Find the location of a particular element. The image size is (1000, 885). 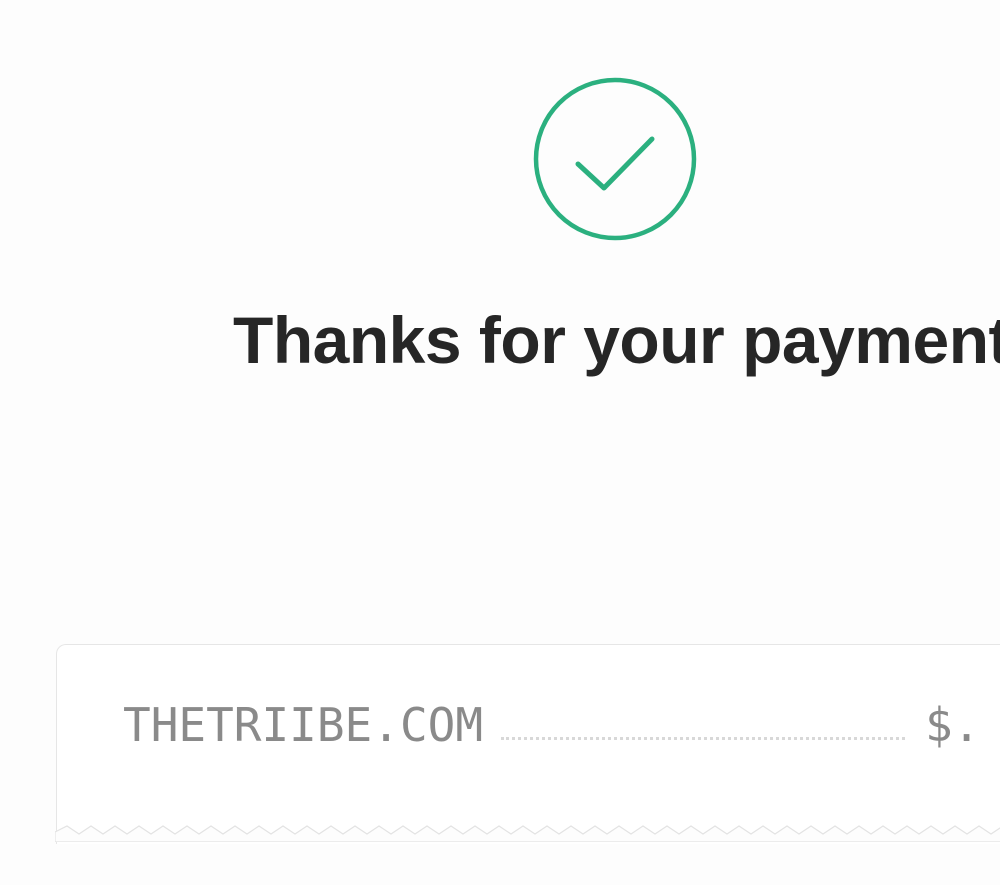

merchant-name: THETRIIBE.COM is located at coordinates (303, 725).